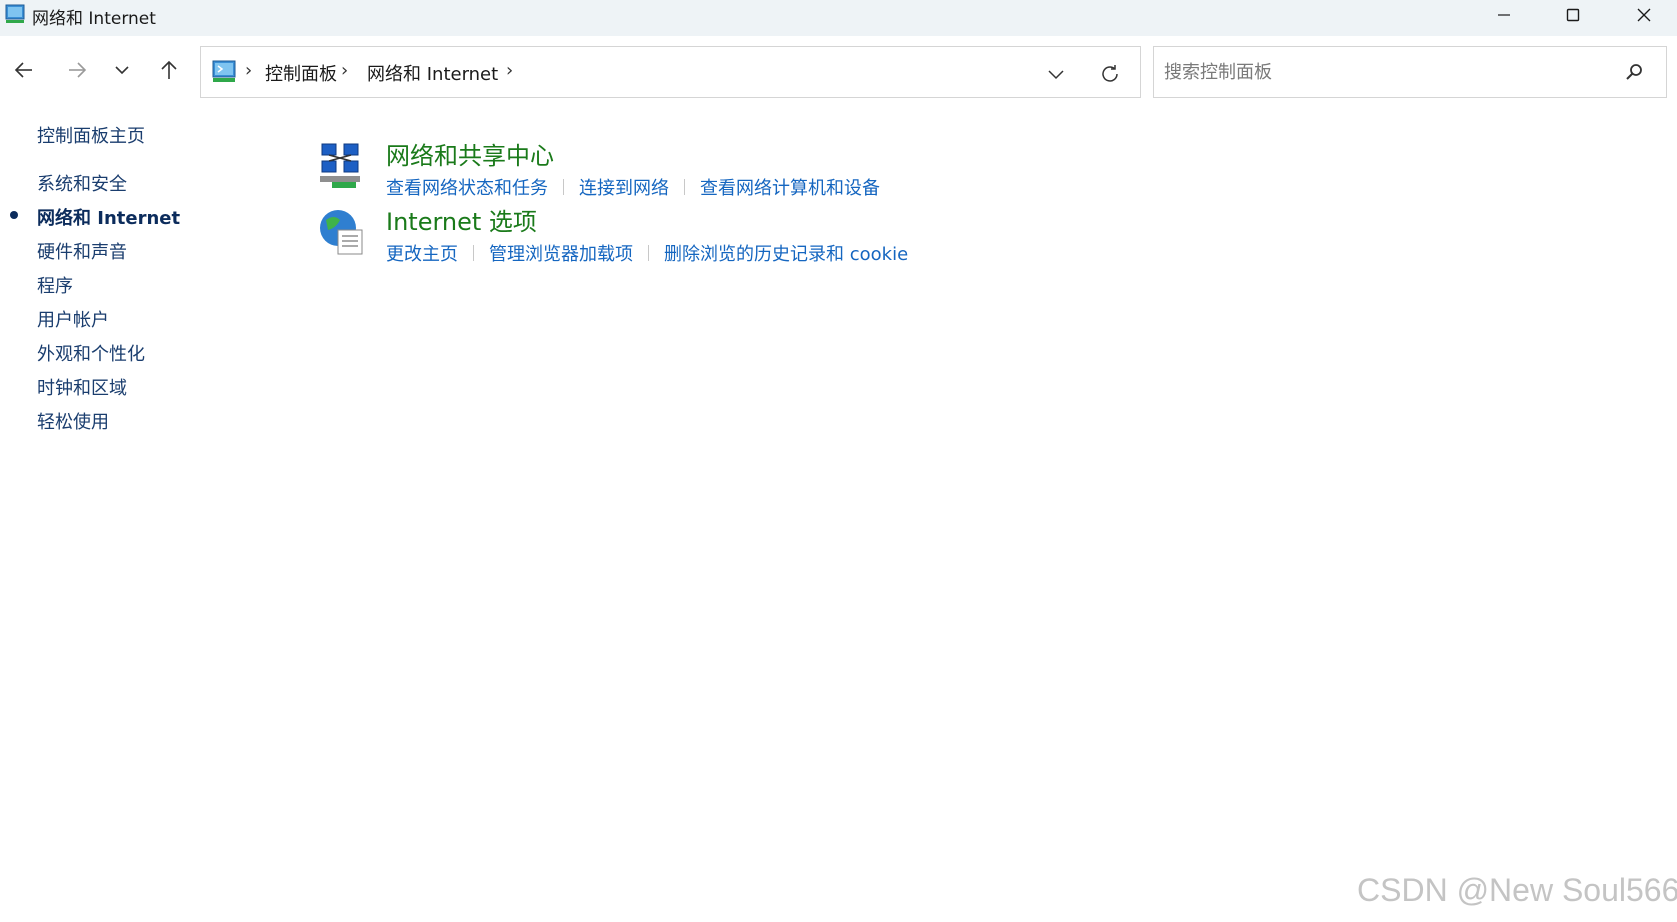 Image resolution: width=1677 pixels, height=922 pixels. What do you see at coordinates (55, 285) in the screenshot?
I see `sidebar-item-programs: 程序` at bounding box center [55, 285].